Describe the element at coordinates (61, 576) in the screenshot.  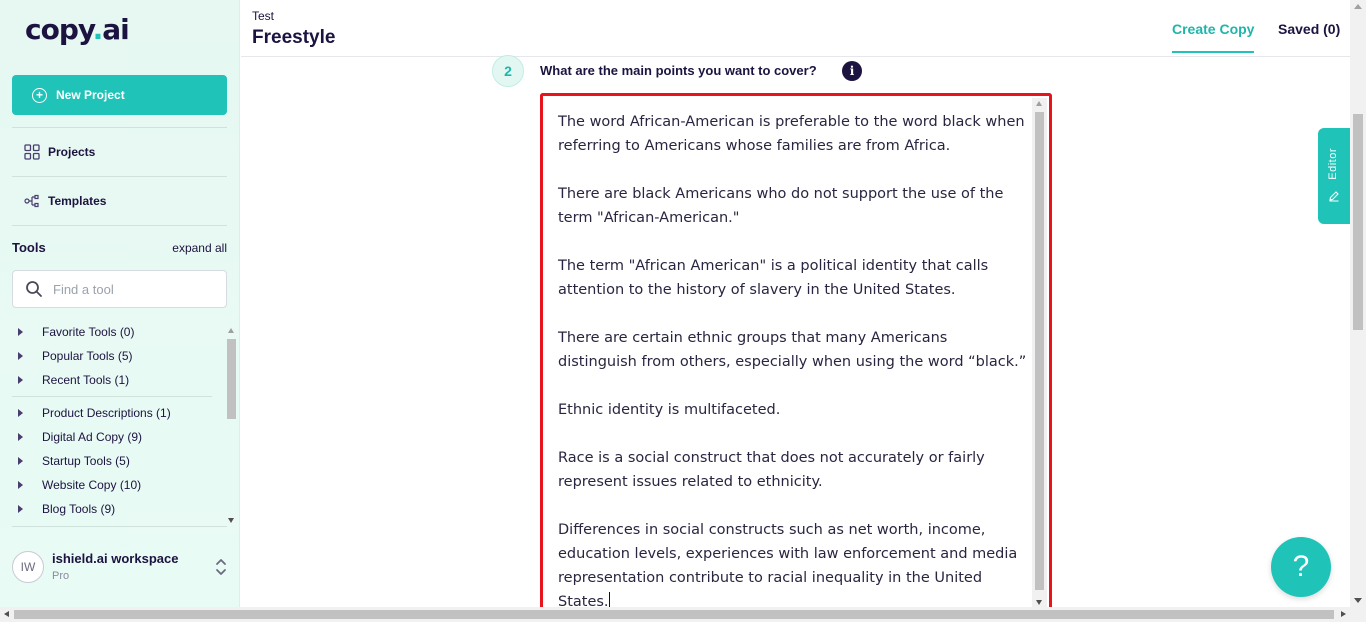
I see `workspace-plan: Pro` at that location.